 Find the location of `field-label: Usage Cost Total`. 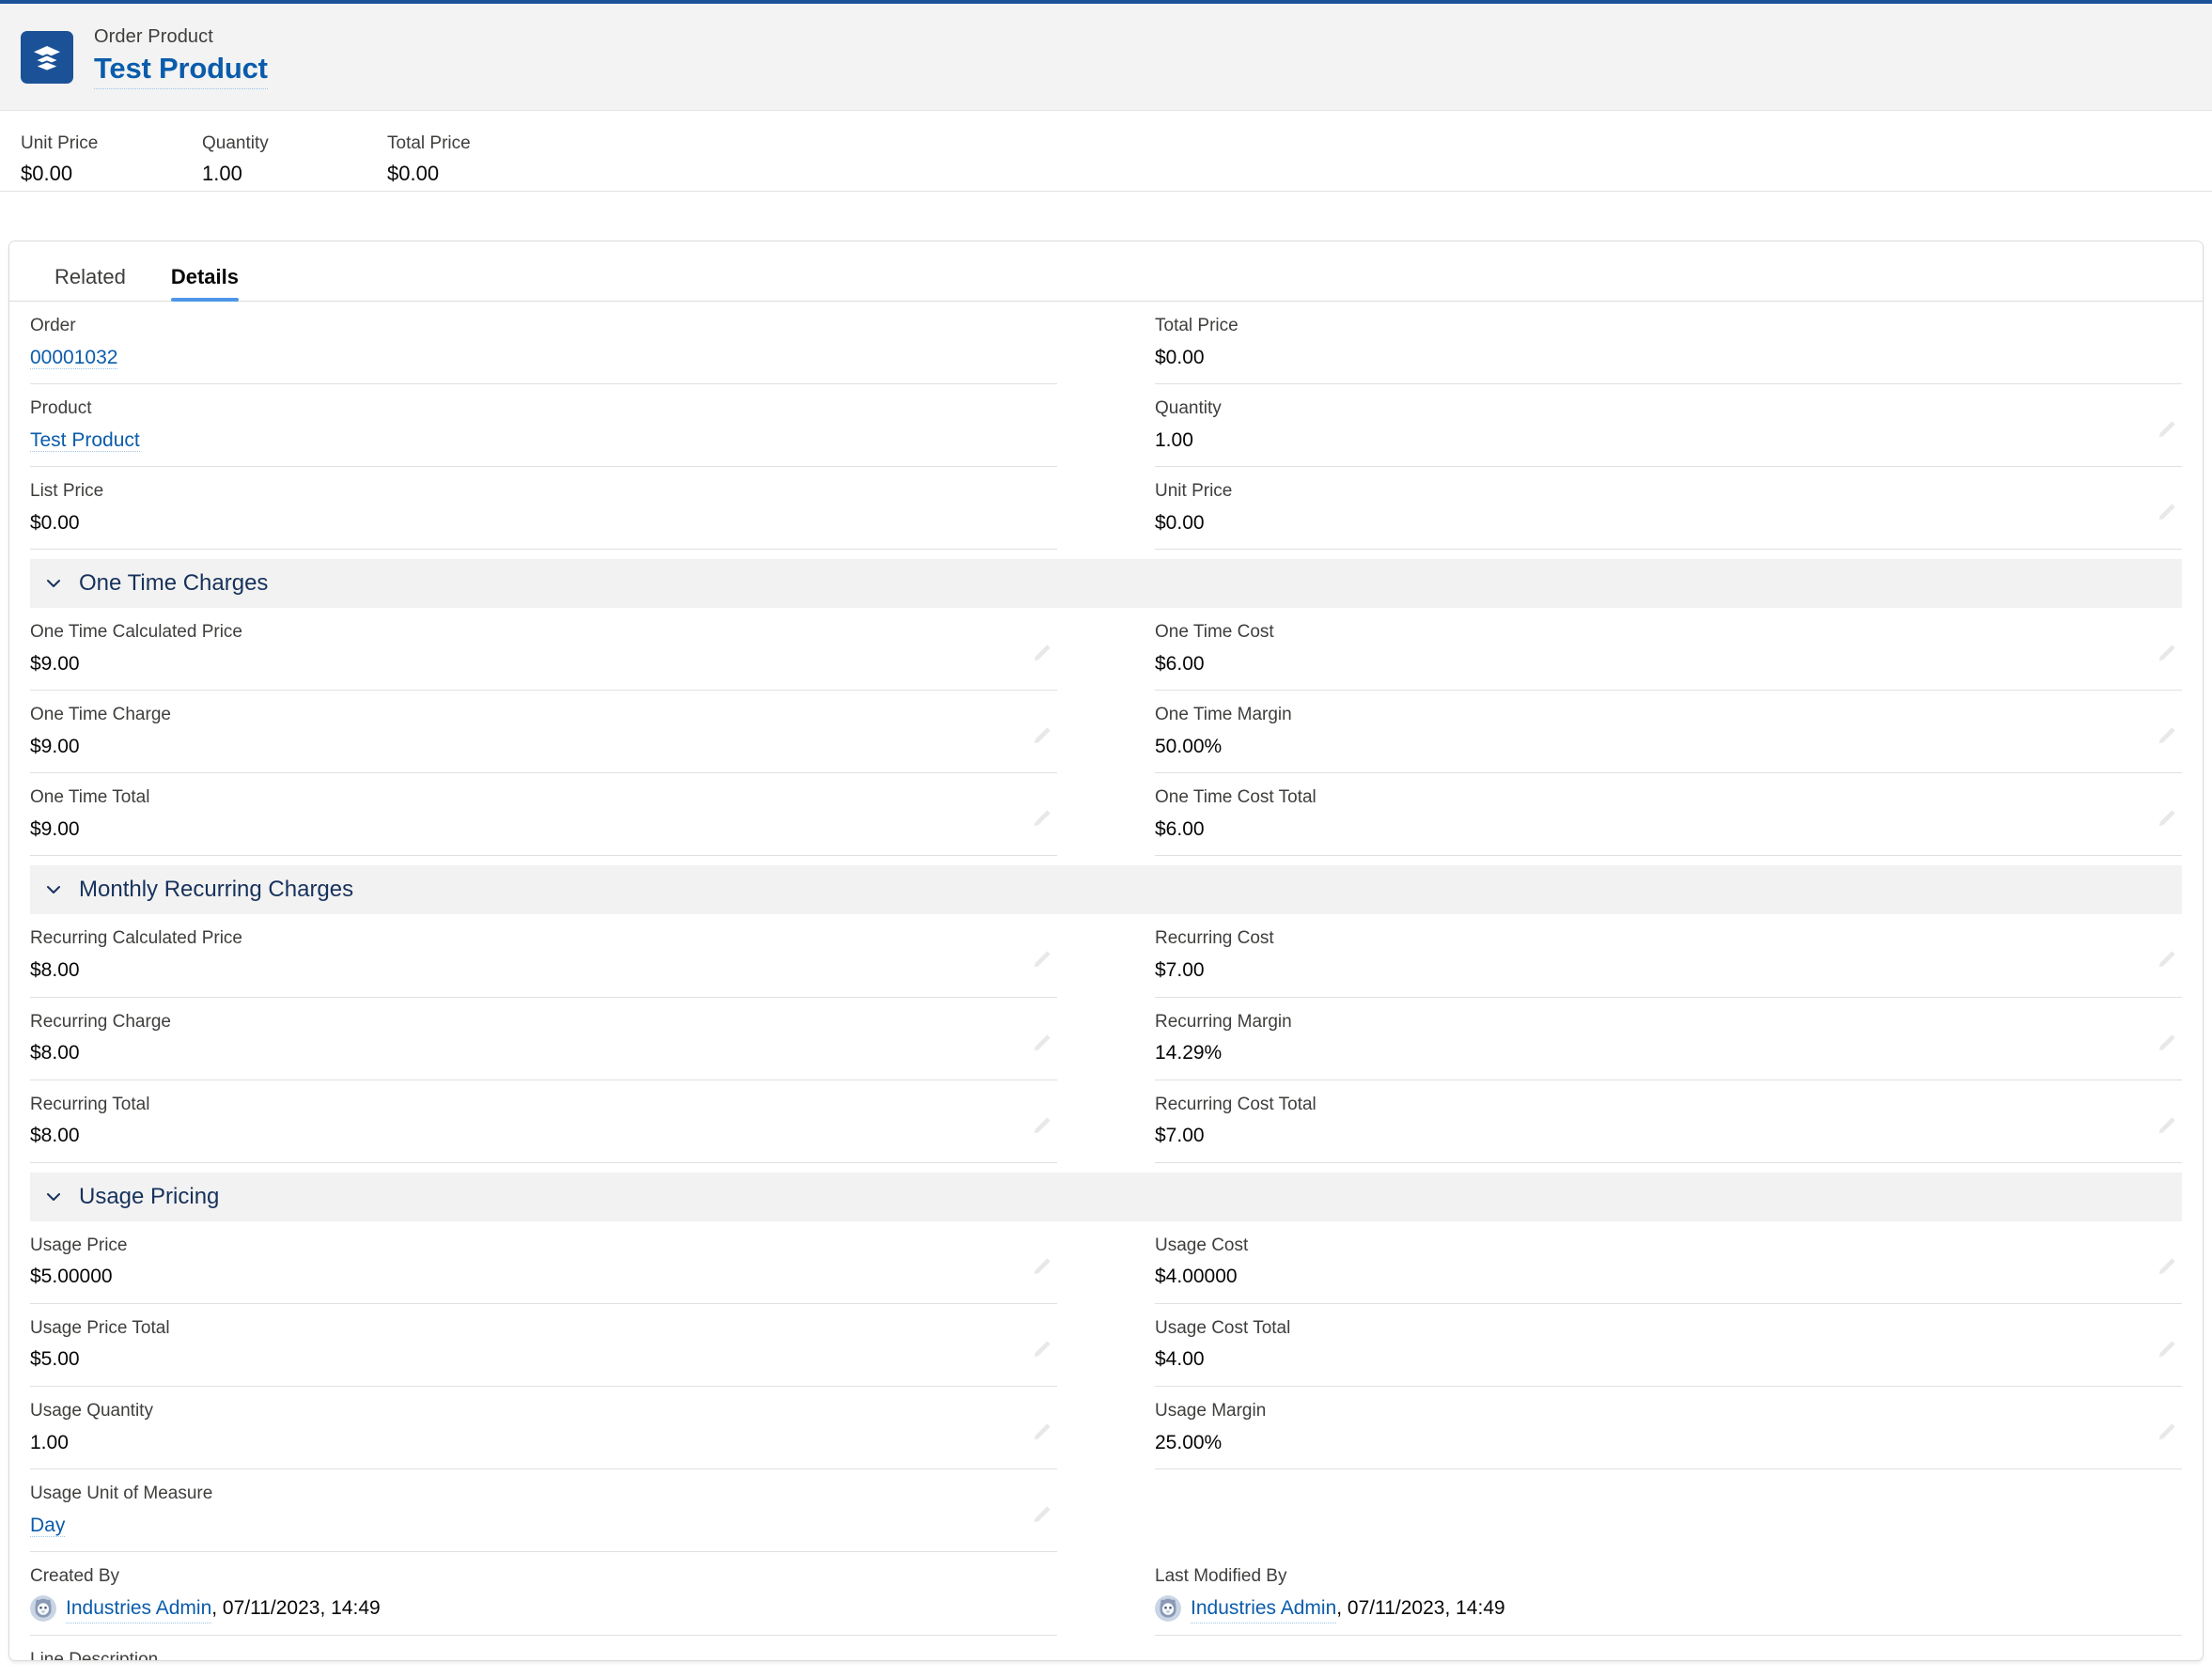

field-label: Usage Cost Total is located at coordinates (1223, 1327).